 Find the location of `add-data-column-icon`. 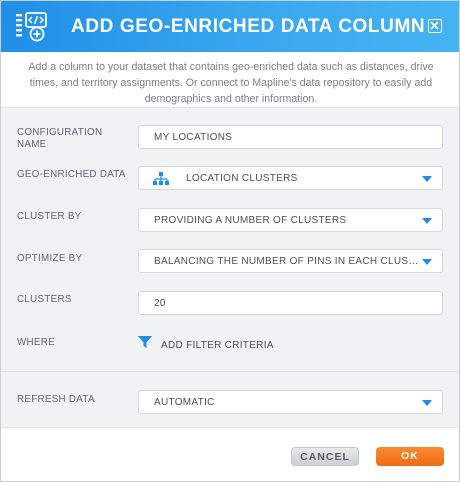

add-data-column-icon is located at coordinates (31, 27).